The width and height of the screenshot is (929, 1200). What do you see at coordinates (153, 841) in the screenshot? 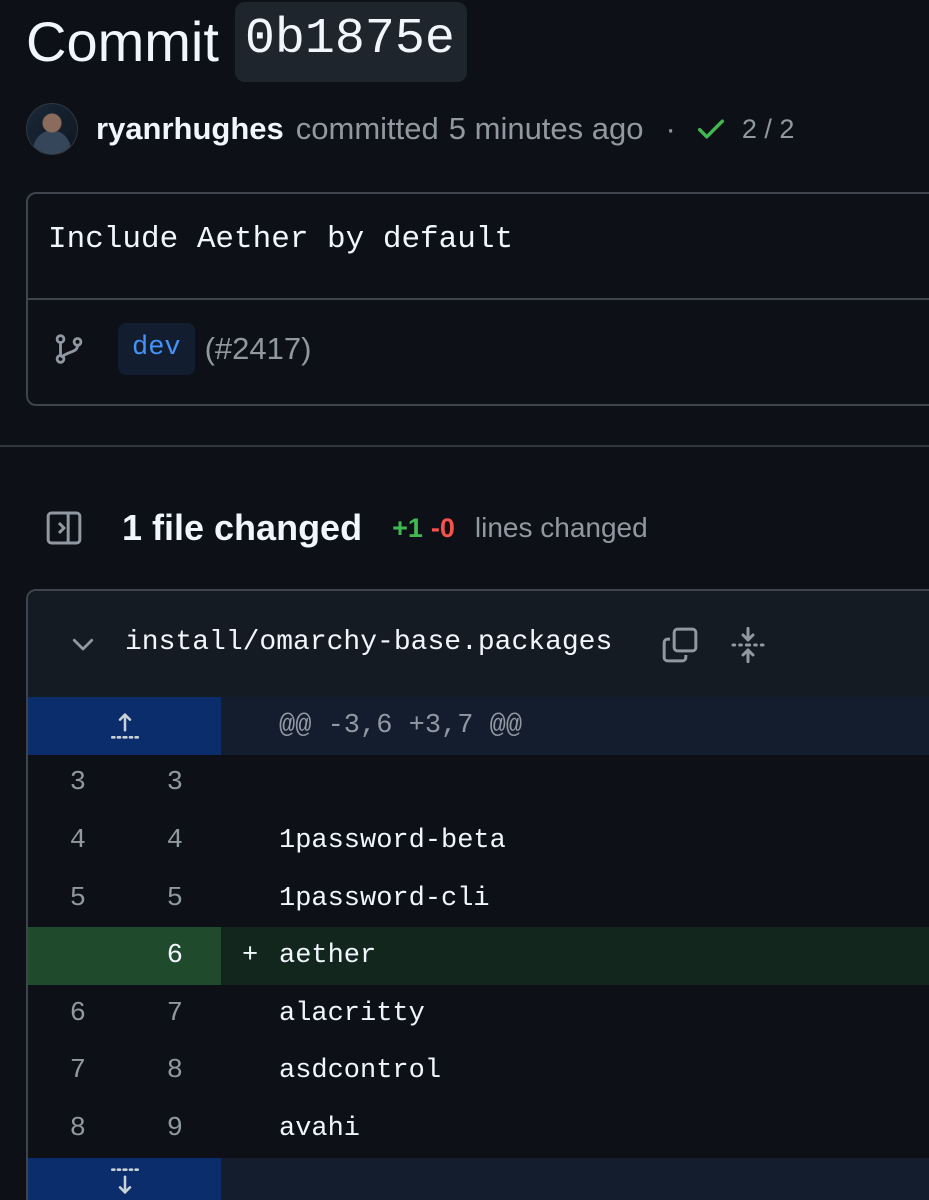
I see `new-line-number: 4` at bounding box center [153, 841].